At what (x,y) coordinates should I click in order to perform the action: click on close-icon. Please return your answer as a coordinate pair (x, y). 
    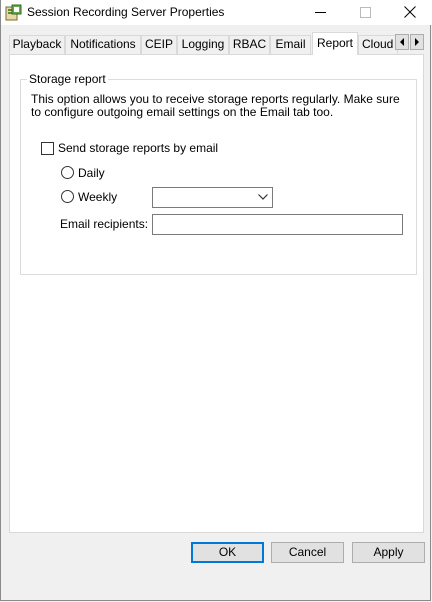
    Looking at the image, I should click on (410, 12).